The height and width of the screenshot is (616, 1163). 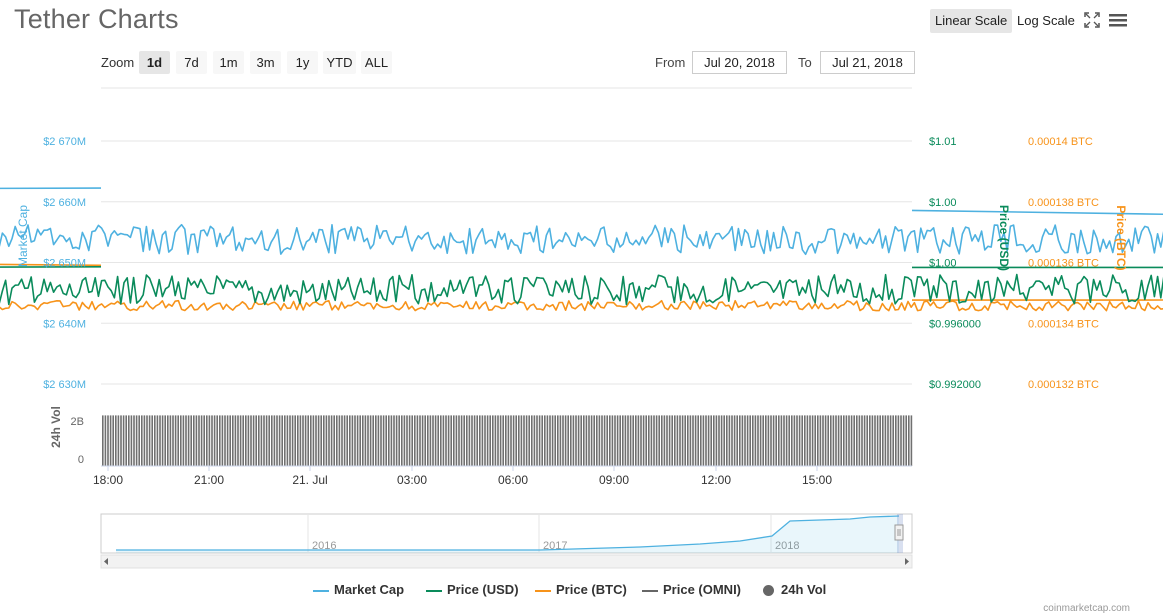 What do you see at coordinates (614, 480) in the screenshot?
I see `x-tick-label: 09:00` at bounding box center [614, 480].